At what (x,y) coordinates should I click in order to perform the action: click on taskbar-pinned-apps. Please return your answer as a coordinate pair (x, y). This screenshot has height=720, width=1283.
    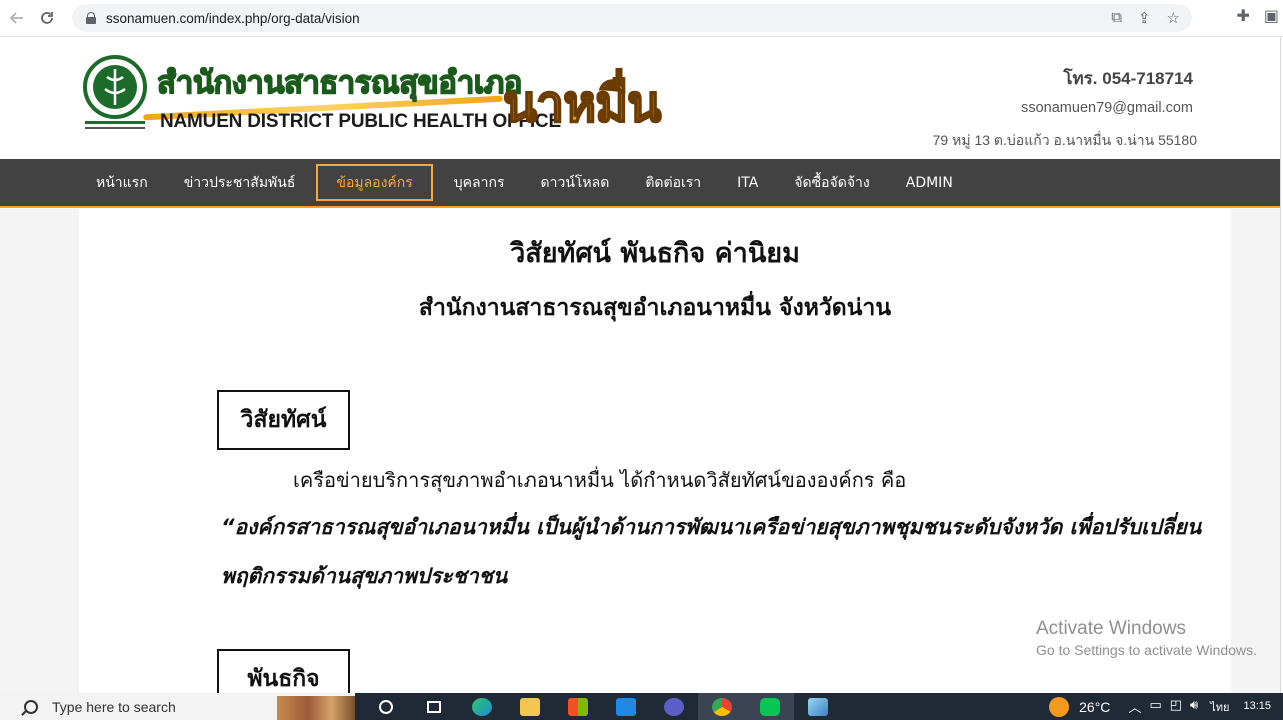
    Looking at the image, I should click on (602, 706).